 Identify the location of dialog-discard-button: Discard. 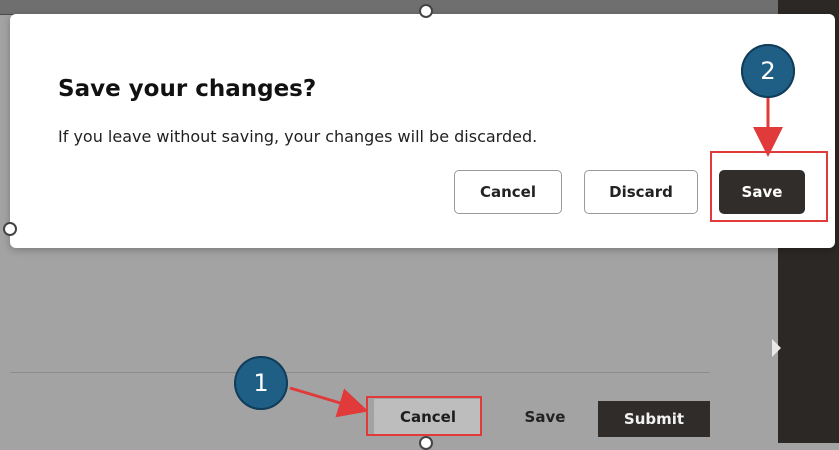
(641, 192).